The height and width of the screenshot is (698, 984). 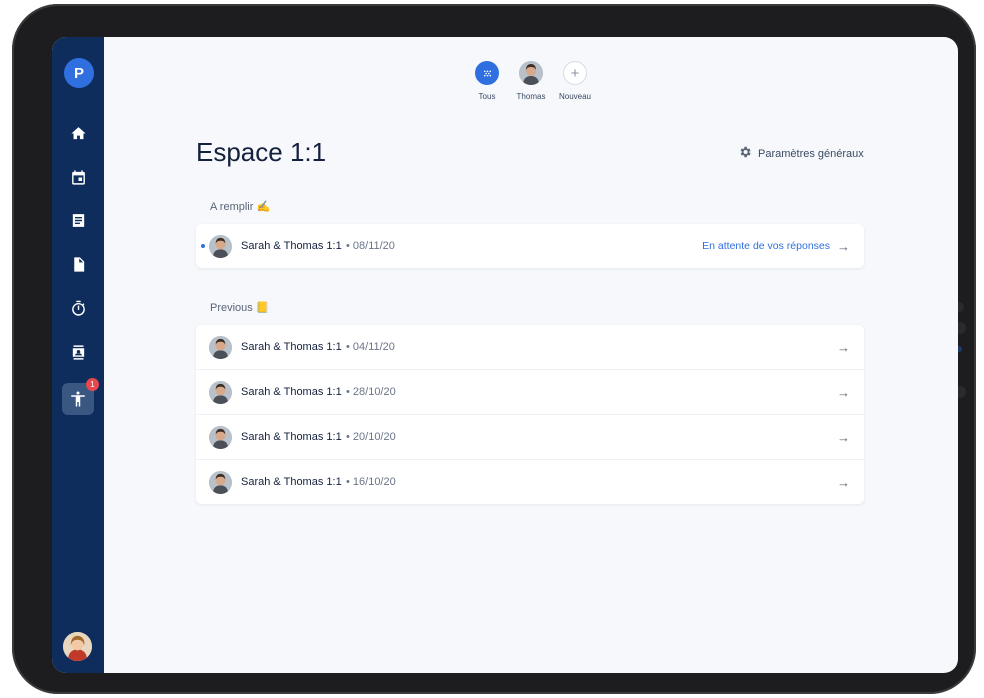 What do you see at coordinates (78, 220) in the screenshot?
I see `list-icon` at bounding box center [78, 220].